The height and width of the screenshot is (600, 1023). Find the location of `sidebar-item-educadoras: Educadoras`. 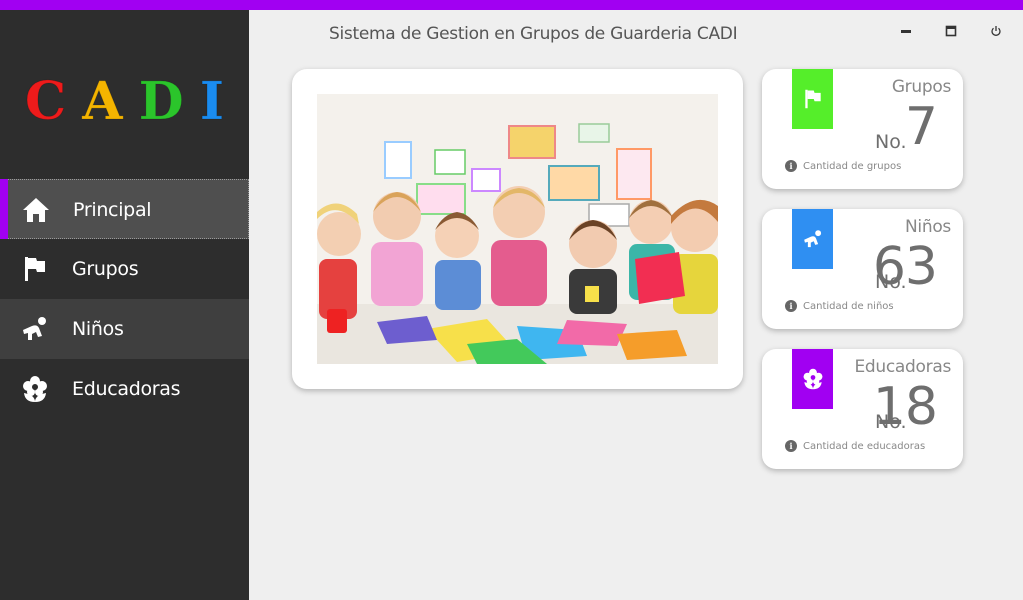

sidebar-item-educadoras: Educadoras is located at coordinates (124, 389).